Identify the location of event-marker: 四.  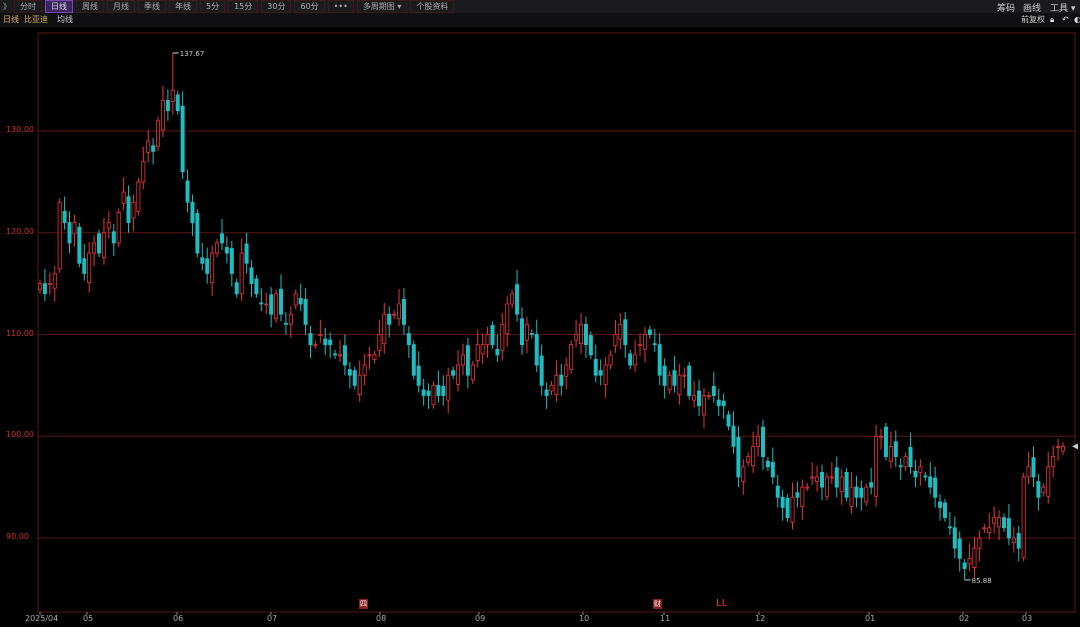
(363, 604).